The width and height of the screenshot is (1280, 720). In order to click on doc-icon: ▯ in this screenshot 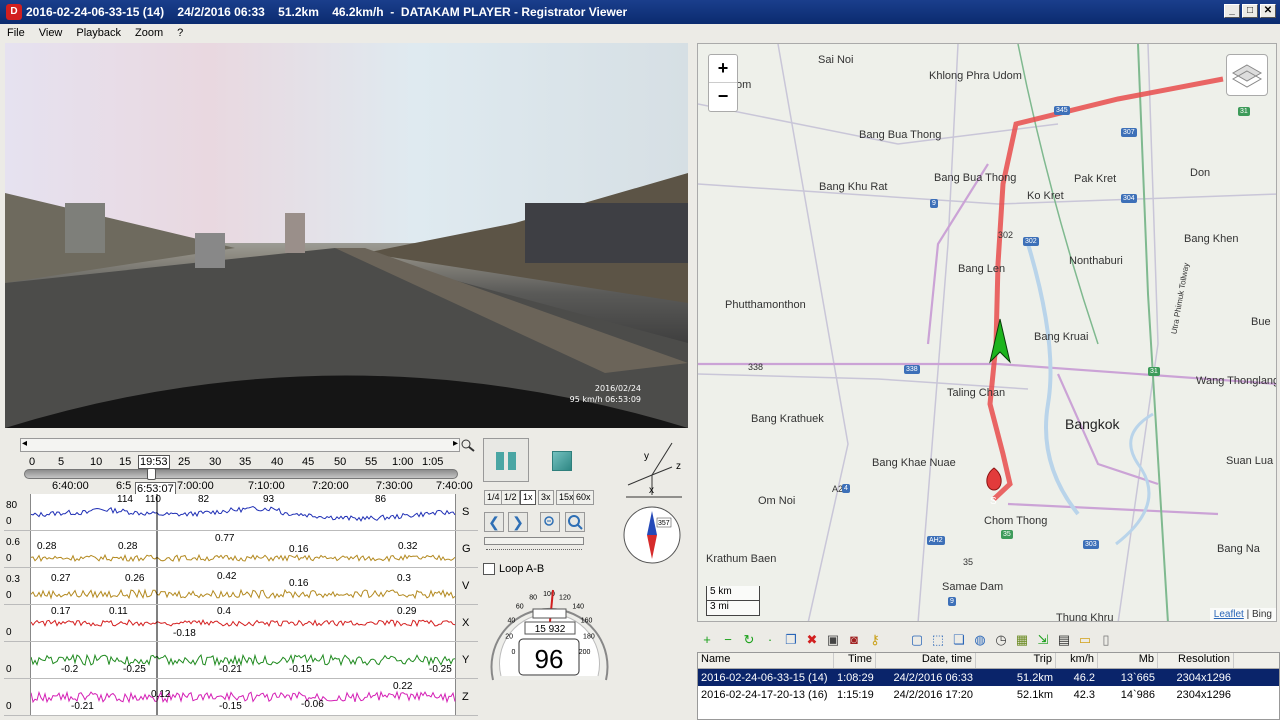, I will do `click(1106, 640)`.